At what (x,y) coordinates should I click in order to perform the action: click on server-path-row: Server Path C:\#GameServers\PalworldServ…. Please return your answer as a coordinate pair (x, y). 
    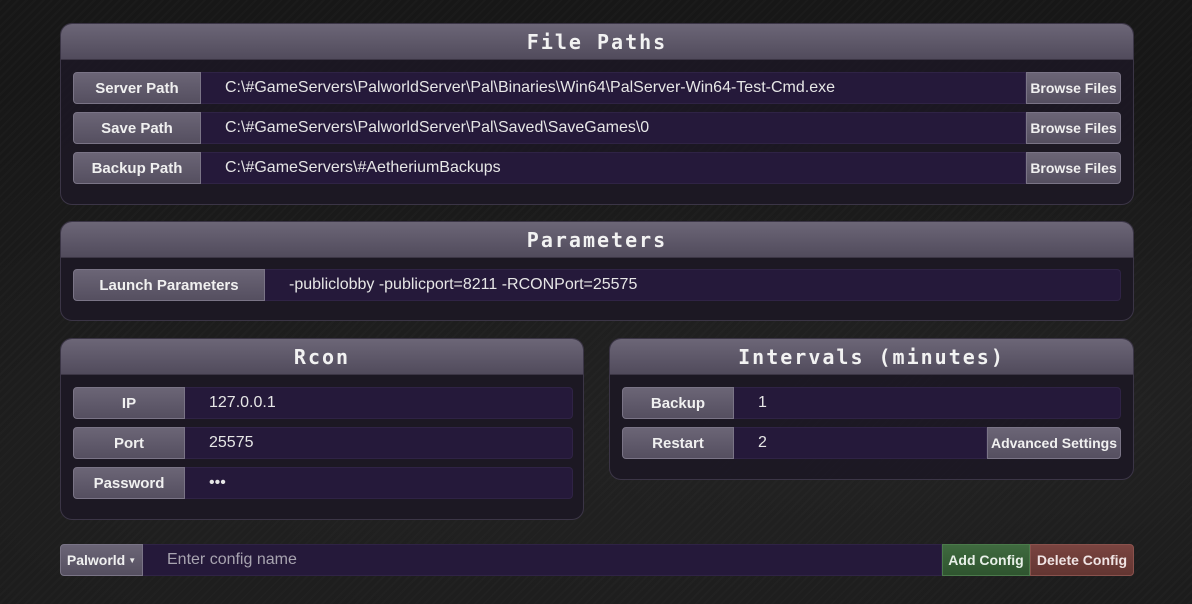
    Looking at the image, I should click on (597, 88).